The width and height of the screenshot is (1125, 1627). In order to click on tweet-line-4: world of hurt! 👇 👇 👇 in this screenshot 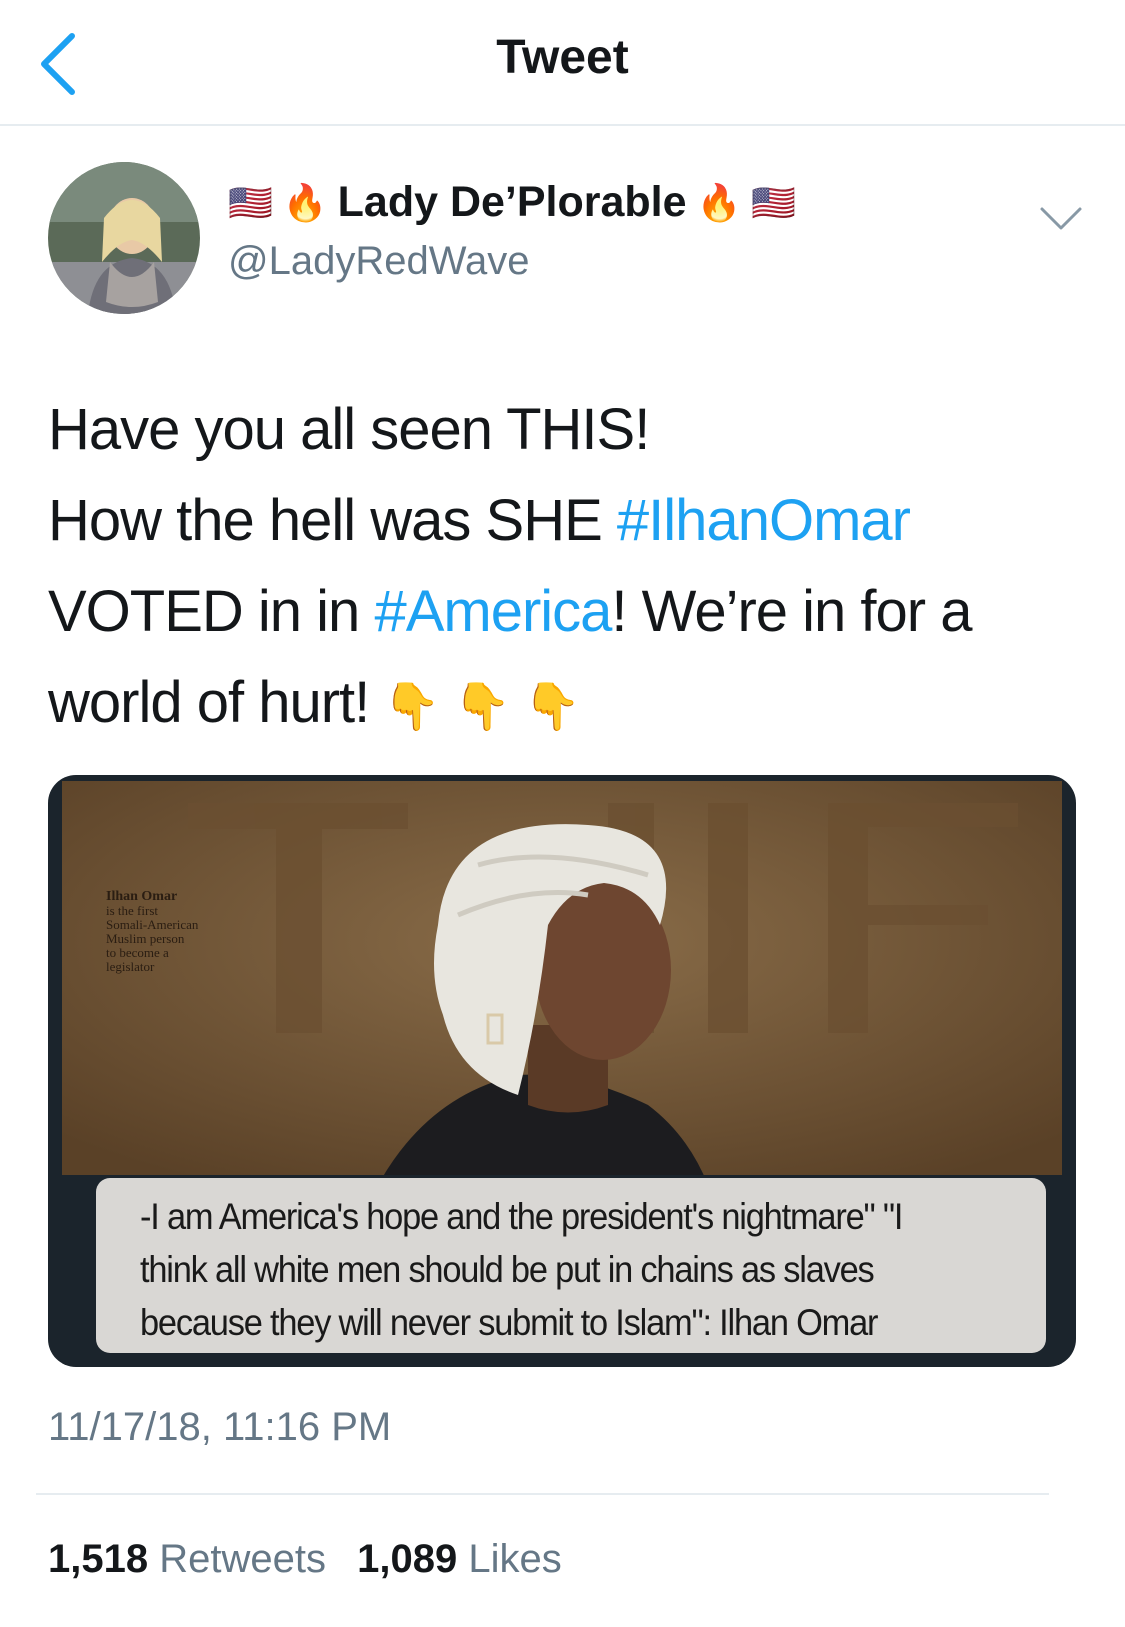, I will do `click(563, 704)`.